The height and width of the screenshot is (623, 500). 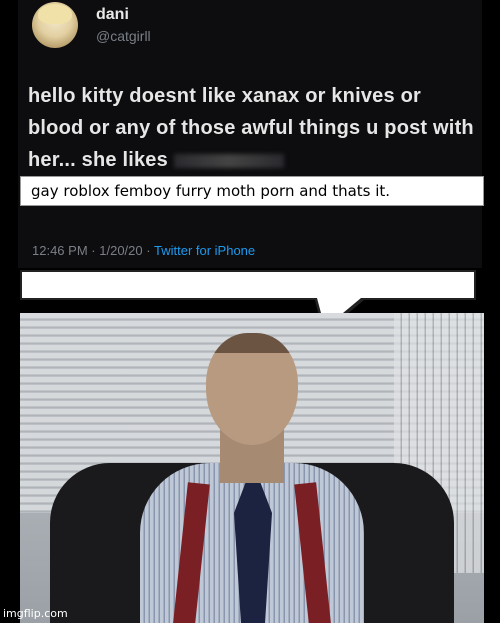 I want to click on imgflip-watermark: imgflip.com, so click(x=35, y=613).